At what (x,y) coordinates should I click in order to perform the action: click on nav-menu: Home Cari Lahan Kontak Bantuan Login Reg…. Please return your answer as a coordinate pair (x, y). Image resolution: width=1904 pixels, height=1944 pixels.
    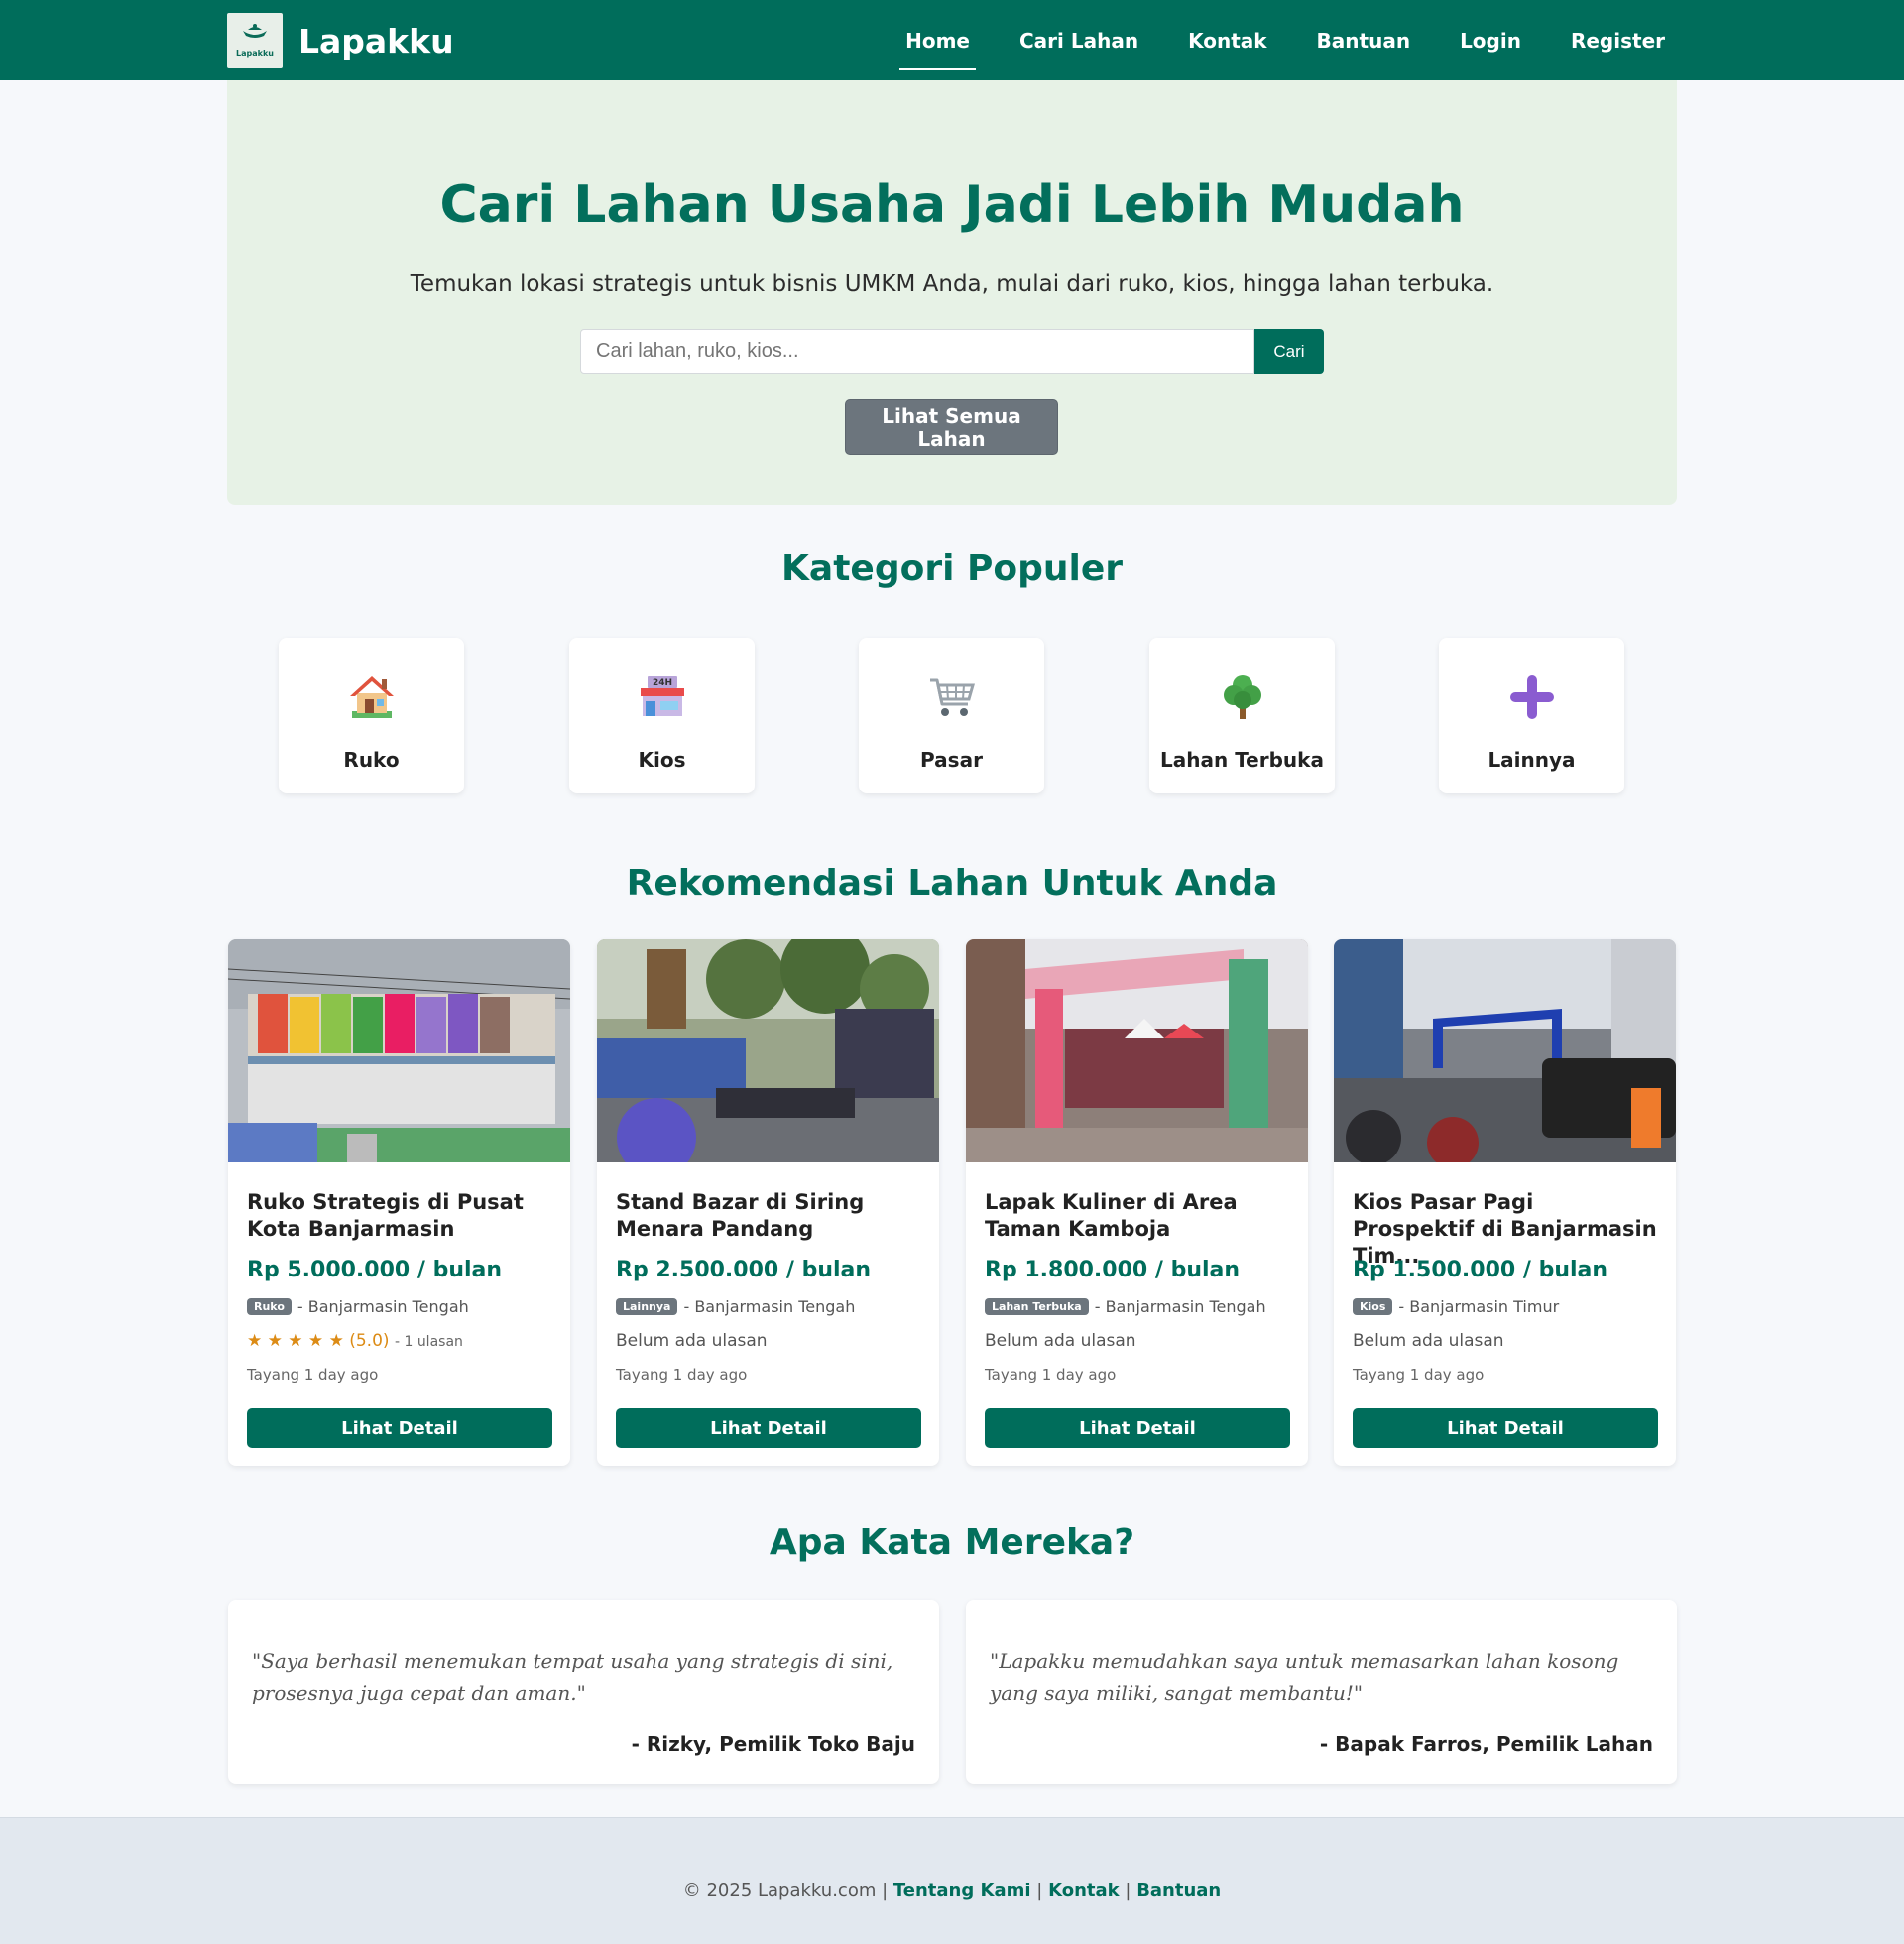
    Looking at the image, I should click on (1266, 40).